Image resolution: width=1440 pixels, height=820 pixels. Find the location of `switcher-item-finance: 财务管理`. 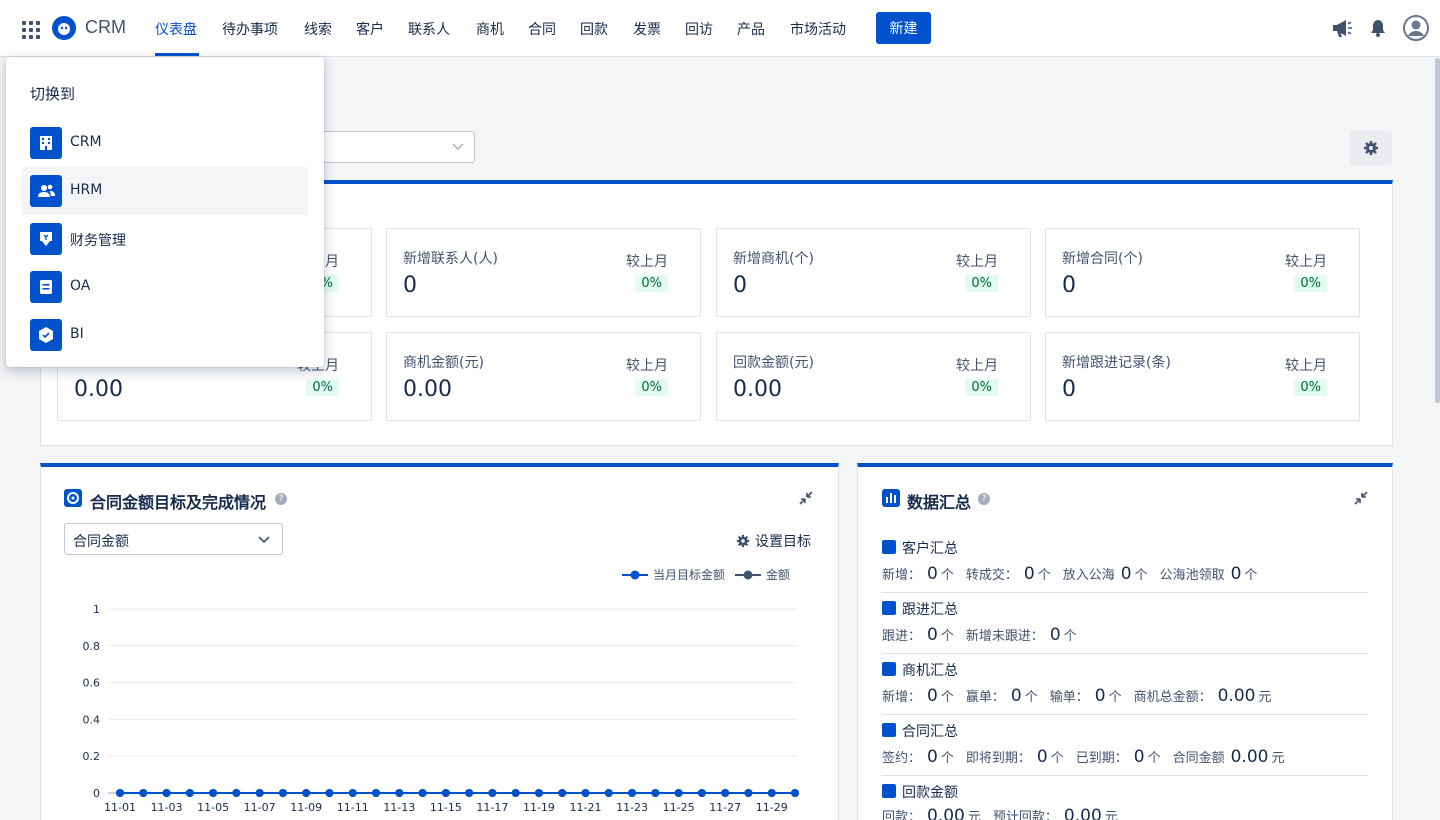

switcher-item-finance: 财务管理 is located at coordinates (165, 239).